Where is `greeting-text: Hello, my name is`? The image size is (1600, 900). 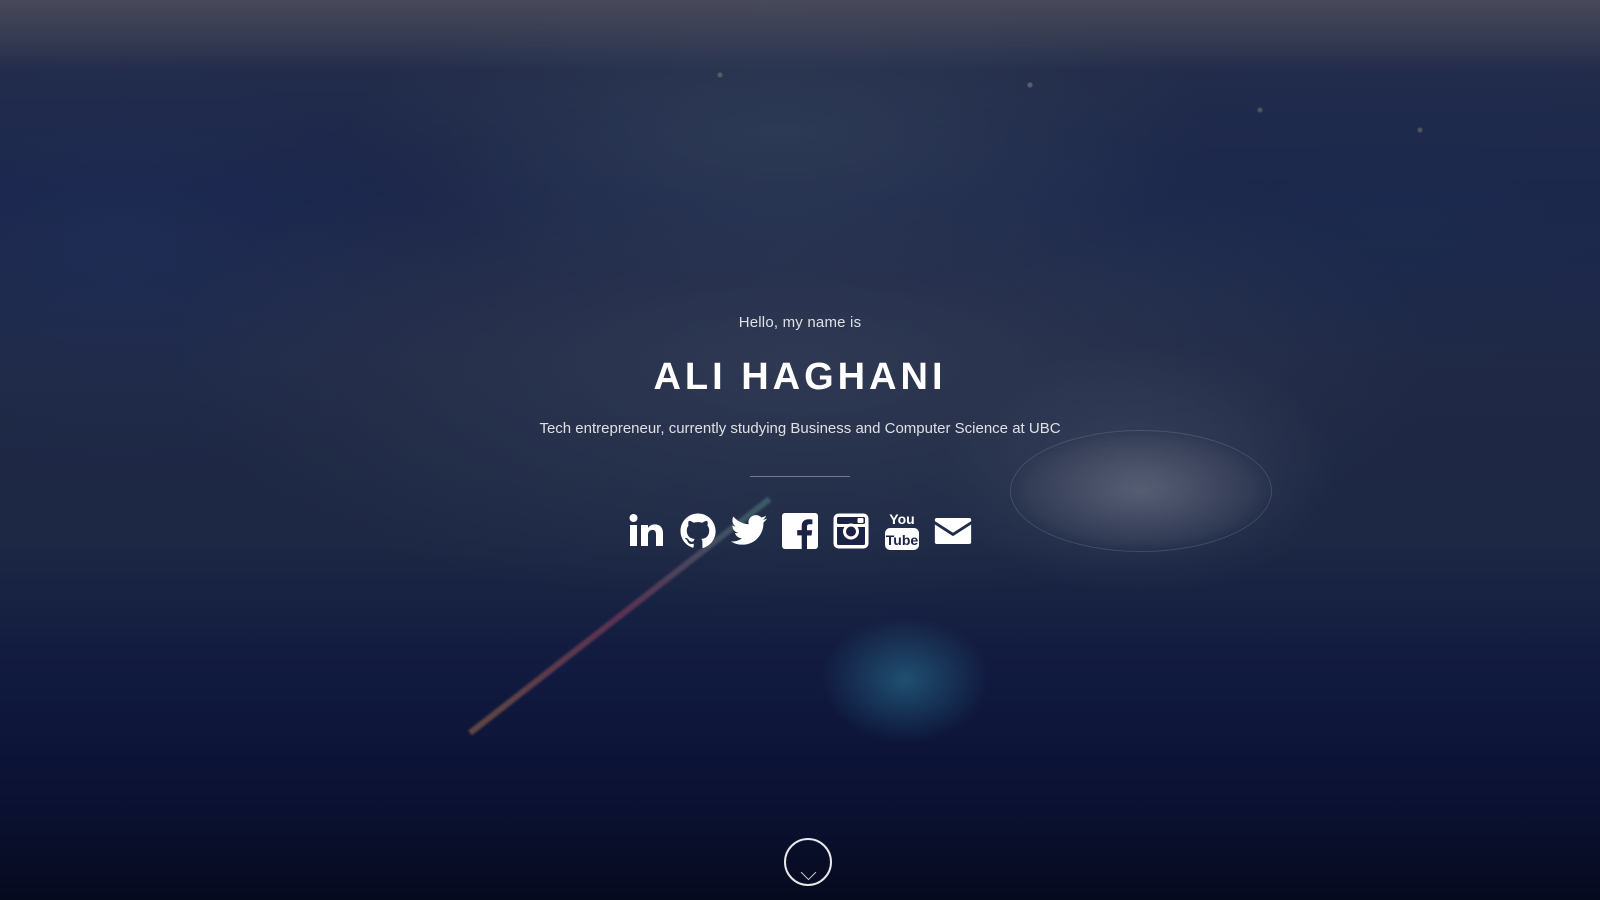
greeting-text: Hello, my name is is located at coordinates (800, 322).